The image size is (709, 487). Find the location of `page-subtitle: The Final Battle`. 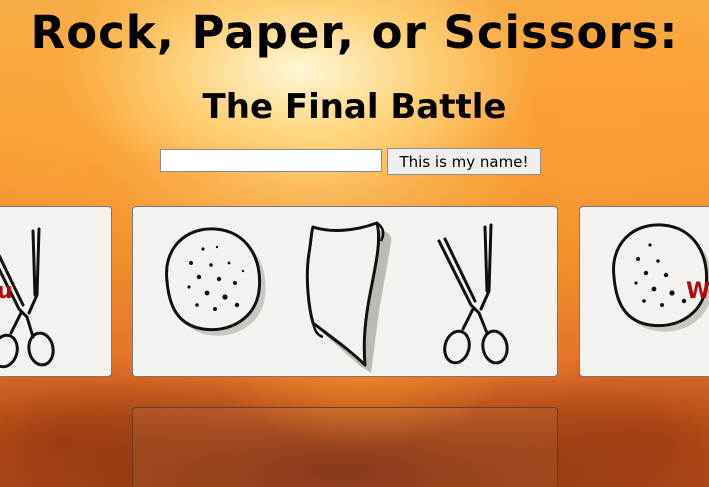

page-subtitle: The Final Battle is located at coordinates (354, 107).